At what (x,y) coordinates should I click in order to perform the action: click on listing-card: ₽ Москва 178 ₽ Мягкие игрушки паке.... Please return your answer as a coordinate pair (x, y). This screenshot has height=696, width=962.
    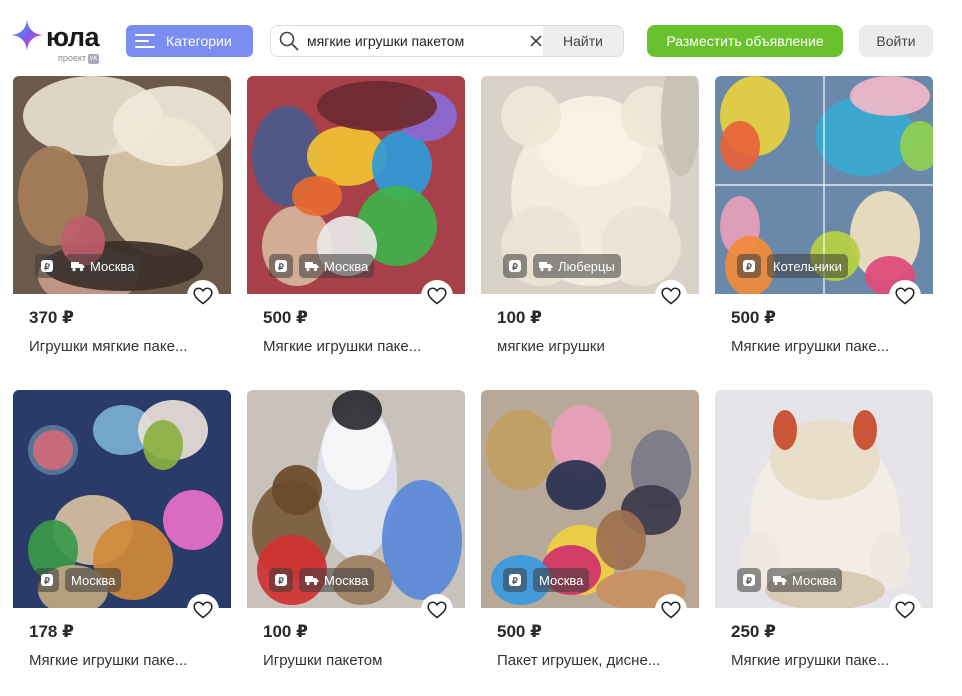
    Looking at the image, I should click on (122, 540).